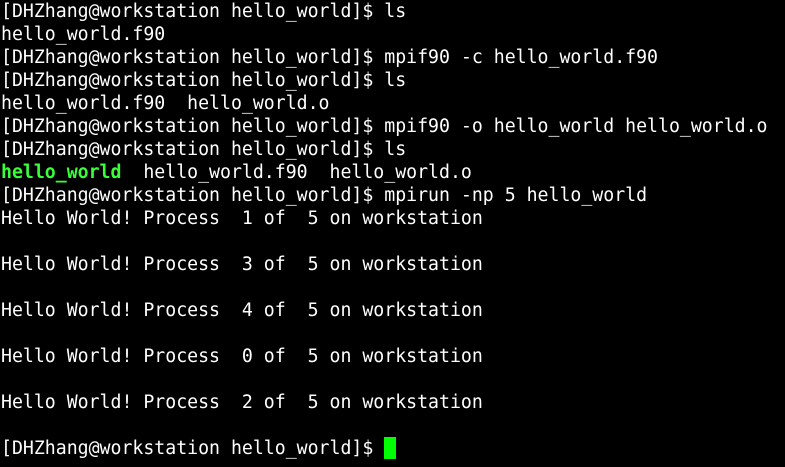 The image size is (785, 467). Describe the element at coordinates (516, 195) in the screenshot. I see `command-text: mpirun -np 5 hello_world` at that location.